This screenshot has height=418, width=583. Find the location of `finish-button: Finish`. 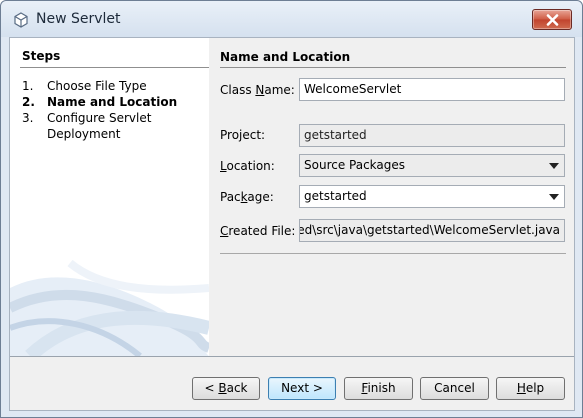

finish-button: Finish is located at coordinates (378, 388).